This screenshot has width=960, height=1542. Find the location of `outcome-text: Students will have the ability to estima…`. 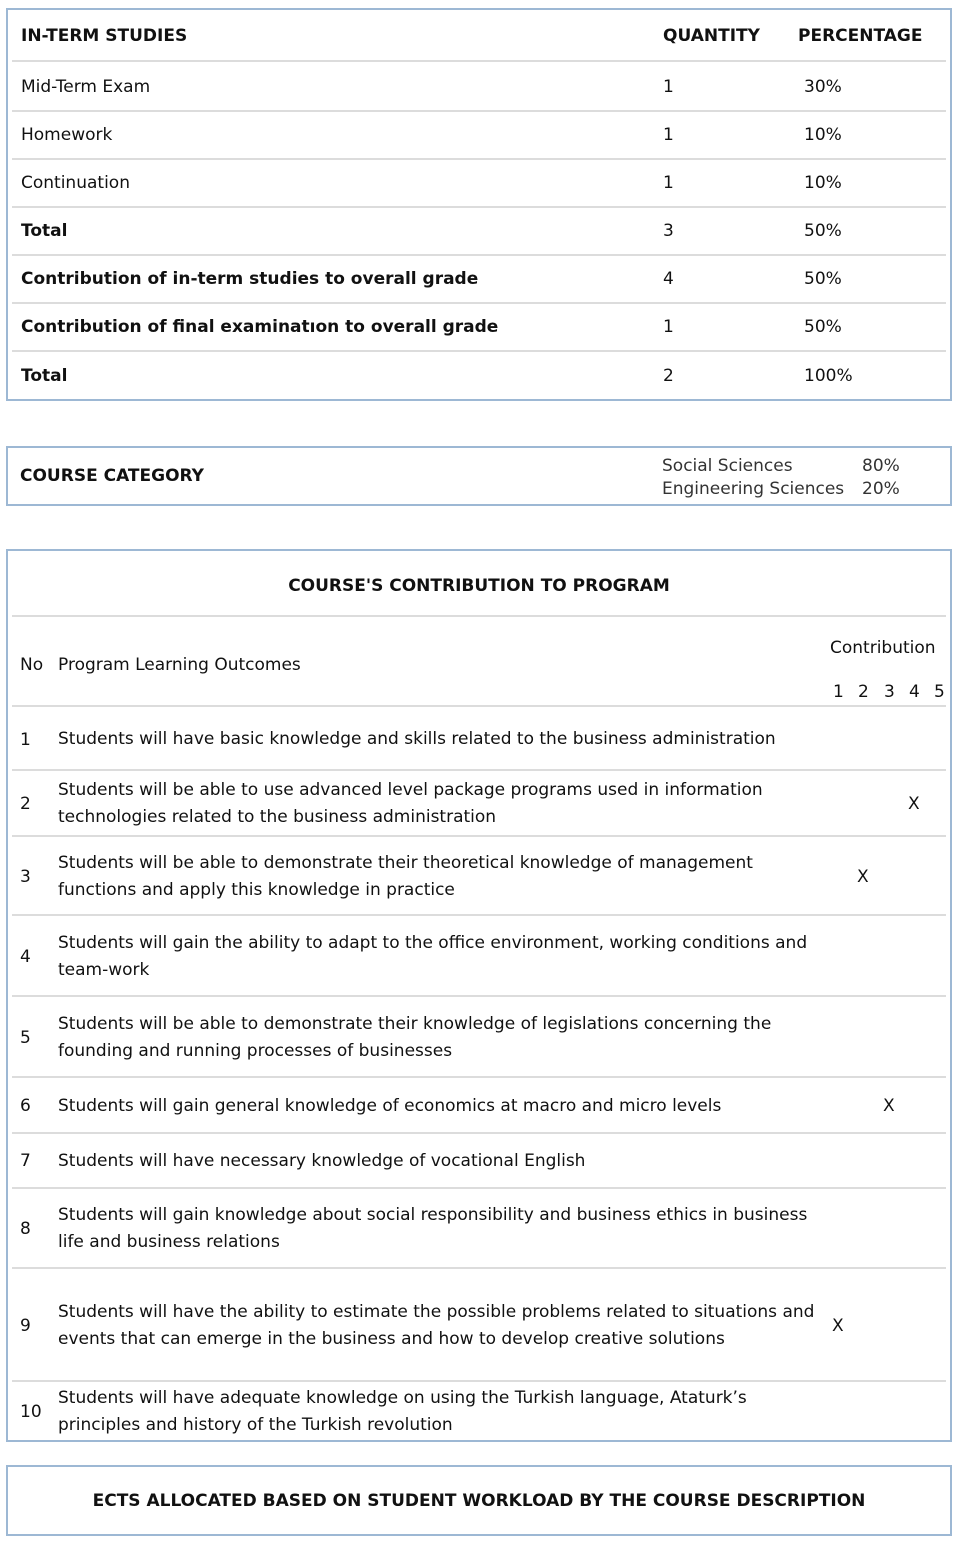

outcome-text: Students will have the ability to estima… is located at coordinates (436, 1325).